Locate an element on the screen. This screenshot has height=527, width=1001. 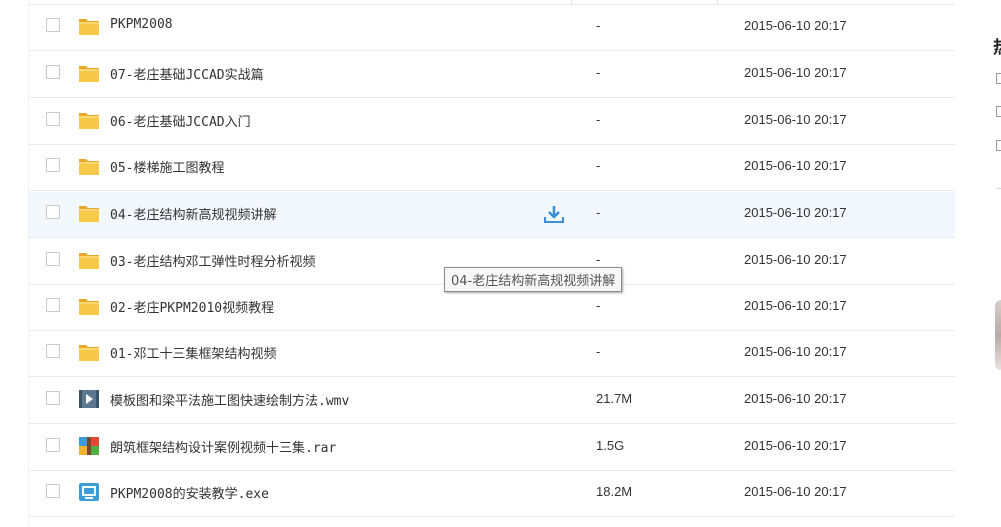
file-name-link: 03-老庄结构邓工弹性时程分析视频 is located at coordinates (212, 260).